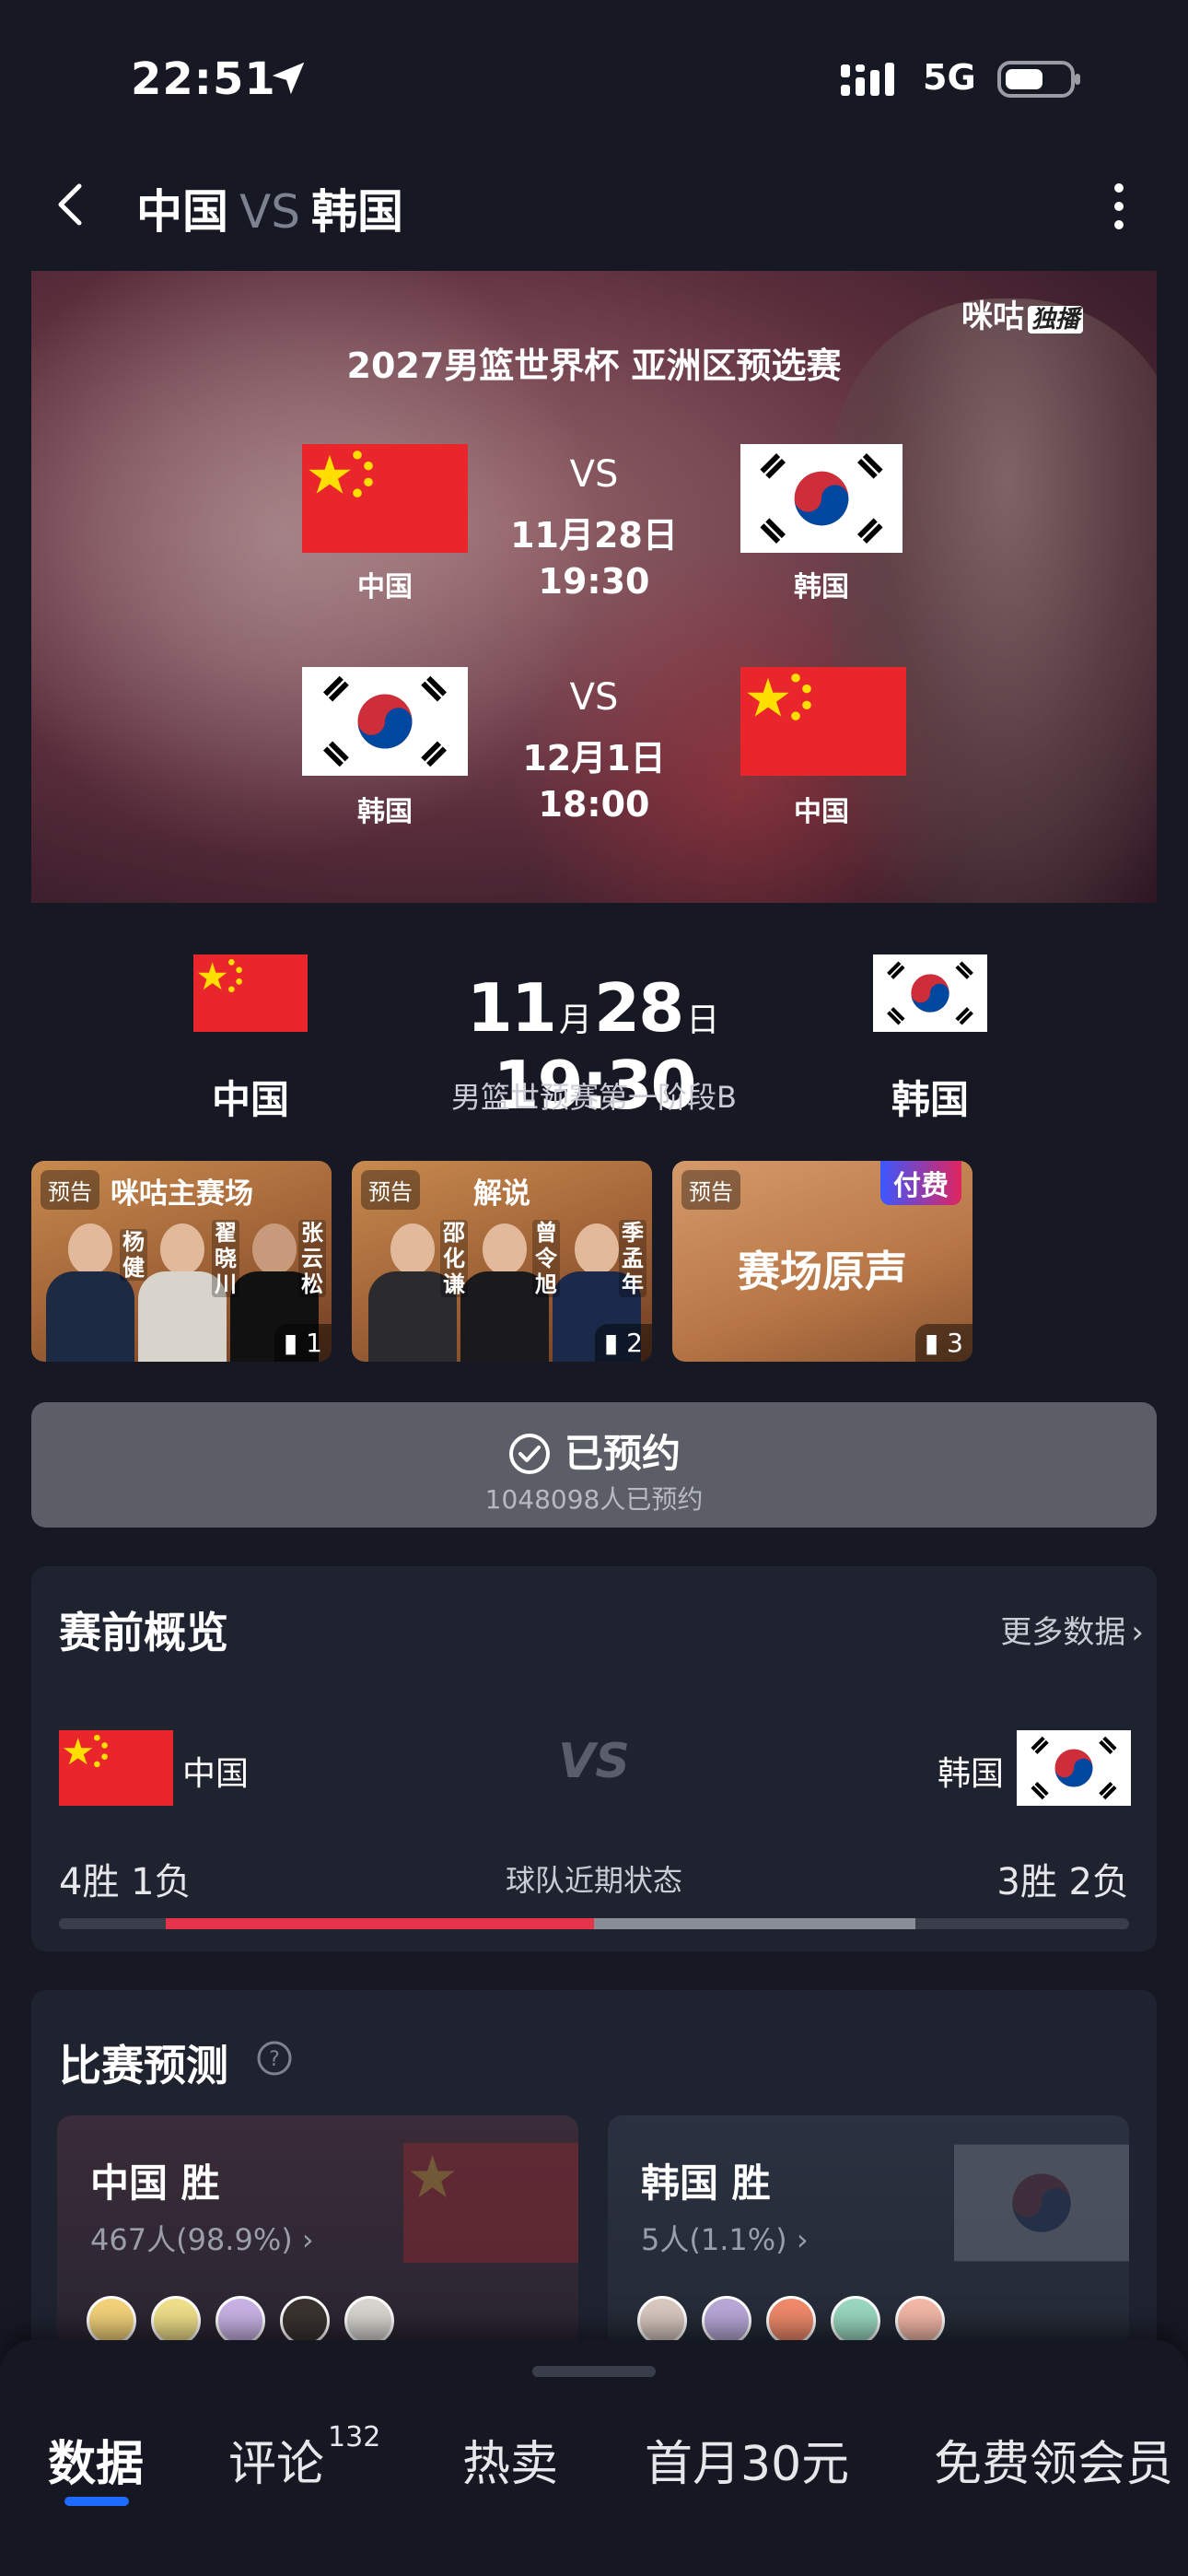 The width and height of the screenshot is (1188, 2576). What do you see at coordinates (250, 1099) in the screenshot?
I see `match-team-left: 中国` at bounding box center [250, 1099].